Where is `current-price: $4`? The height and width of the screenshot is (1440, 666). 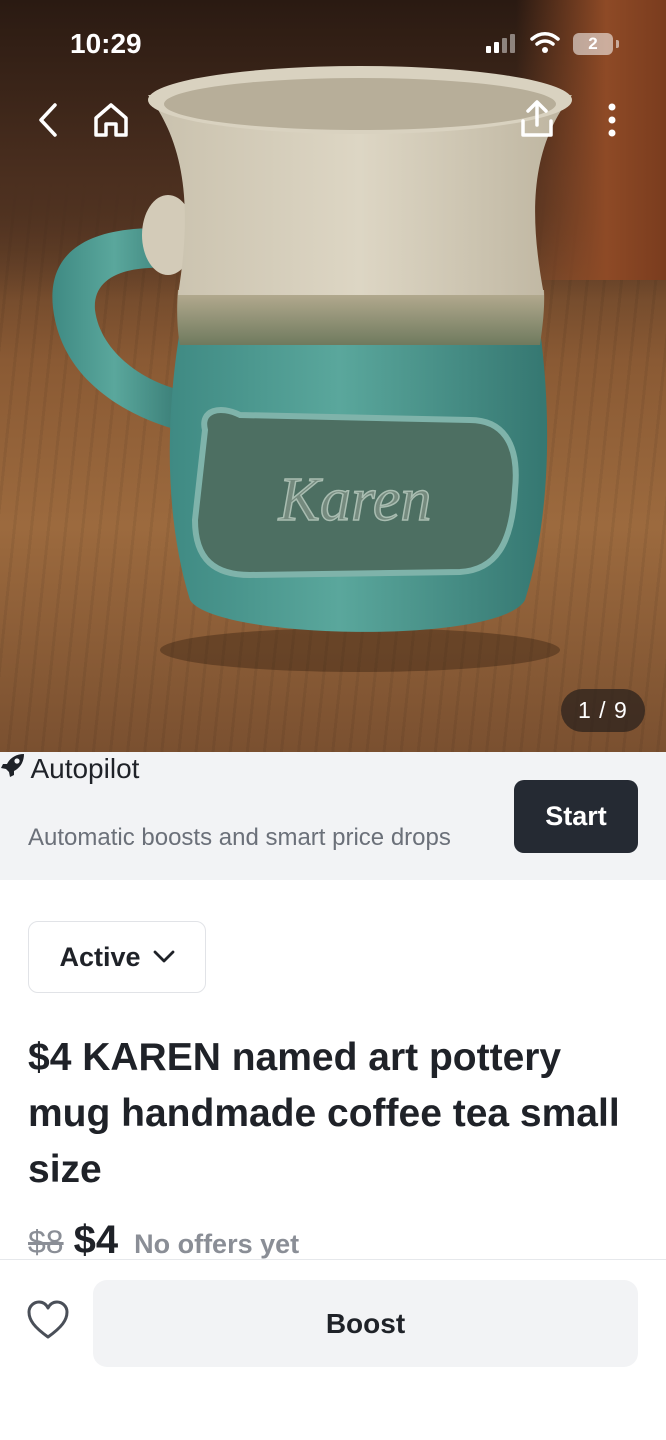
current-price: $4 is located at coordinates (96, 1240).